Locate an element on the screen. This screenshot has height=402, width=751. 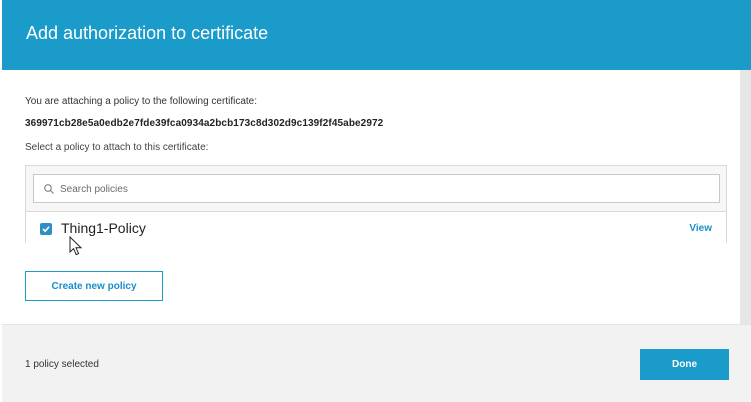
policy-row: Thing1-Policy View is located at coordinates (376, 227).